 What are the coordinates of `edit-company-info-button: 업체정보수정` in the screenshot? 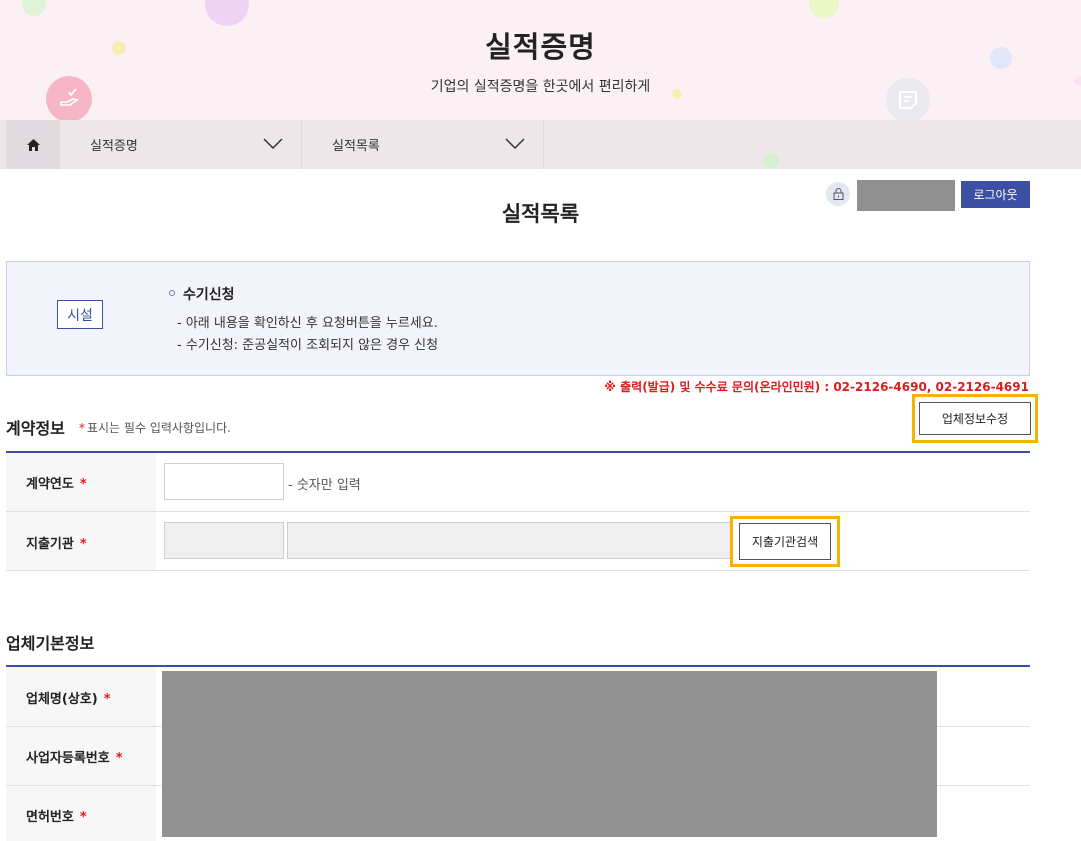 It's located at (975, 418).